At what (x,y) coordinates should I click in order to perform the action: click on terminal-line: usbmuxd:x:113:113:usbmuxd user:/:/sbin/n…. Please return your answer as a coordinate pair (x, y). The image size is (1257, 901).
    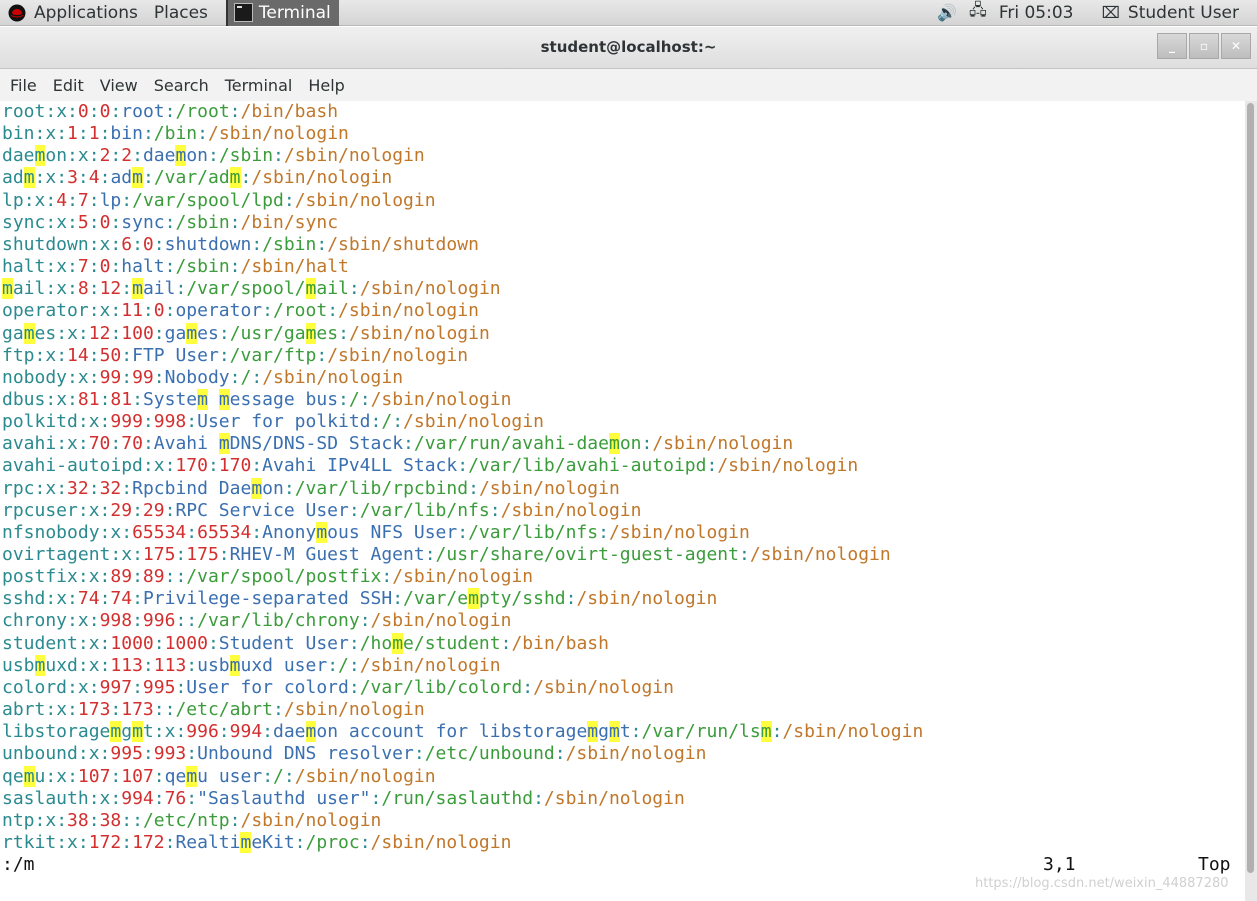
    Looking at the image, I should click on (251, 665).